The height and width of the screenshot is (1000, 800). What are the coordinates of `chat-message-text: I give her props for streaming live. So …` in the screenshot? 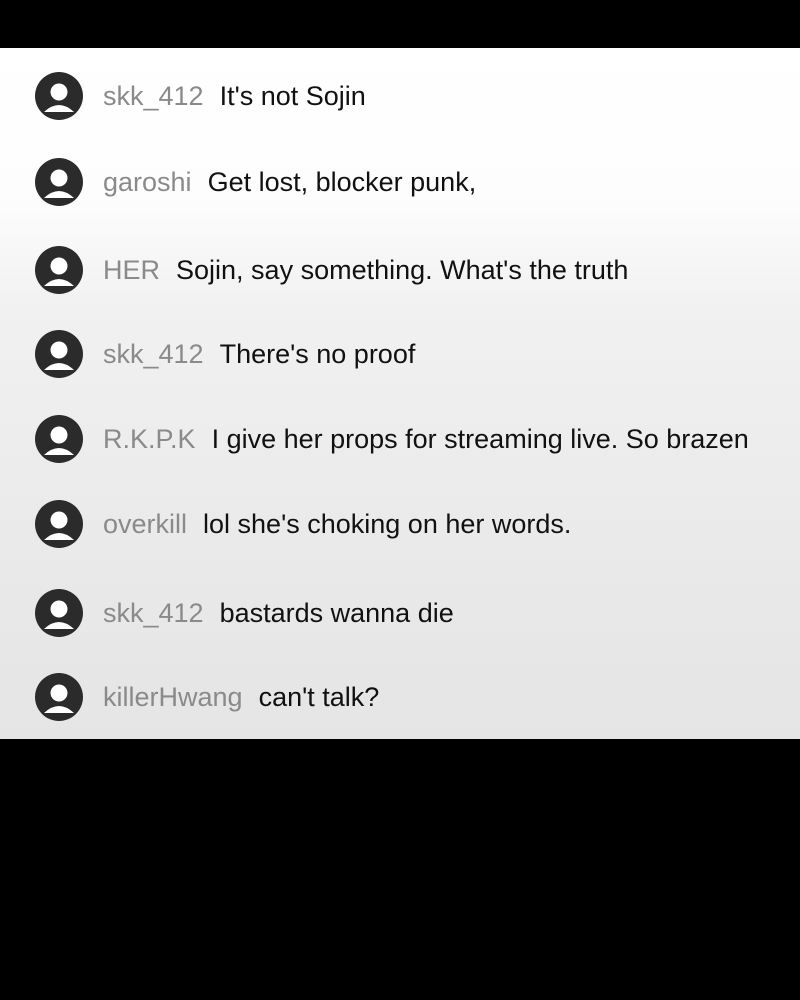 It's located at (480, 438).